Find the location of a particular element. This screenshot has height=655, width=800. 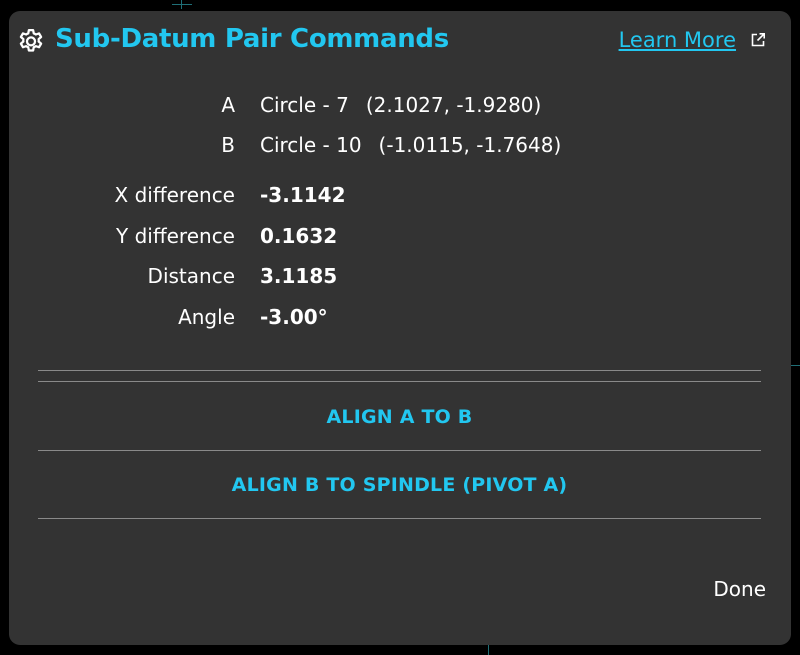

point-a-coords: (2.1027, -1.9280) is located at coordinates (453, 105).